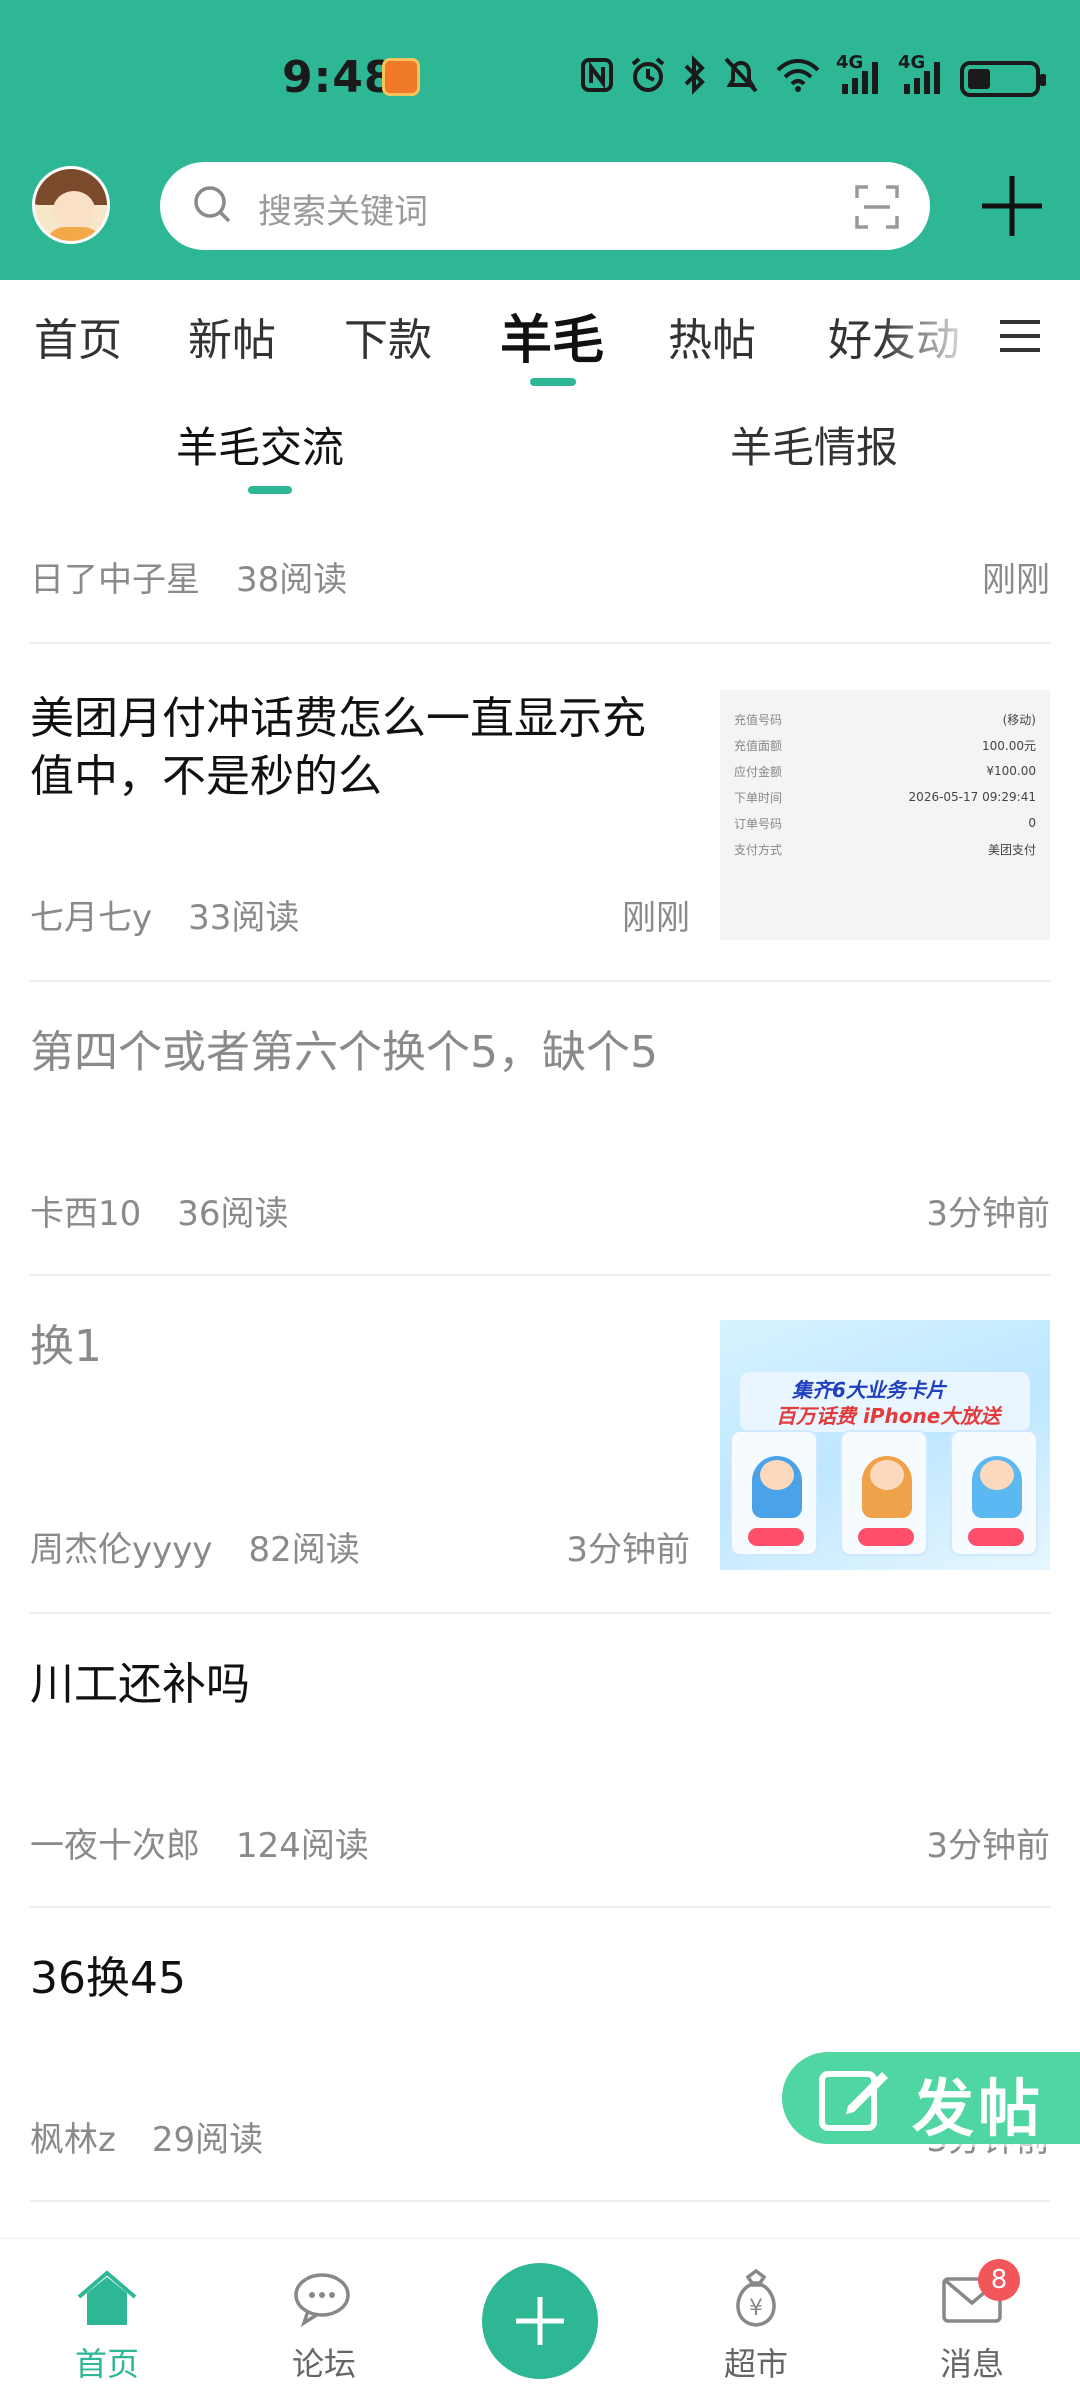 The width and height of the screenshot is (1080, 2400). I want to click on unread-badge: 8, so click(999, 2280).